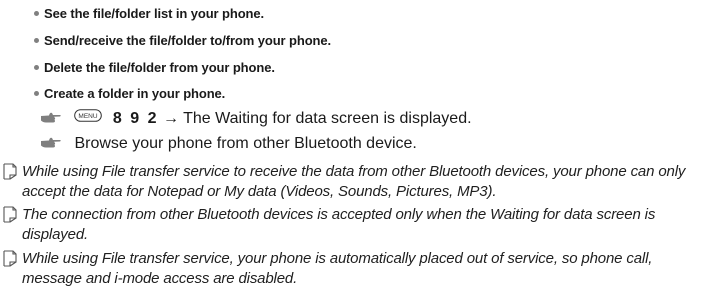 The image size is (724, 295). I want to click on bullet-item: See the file/folder list in your phone., so click(149, 14).